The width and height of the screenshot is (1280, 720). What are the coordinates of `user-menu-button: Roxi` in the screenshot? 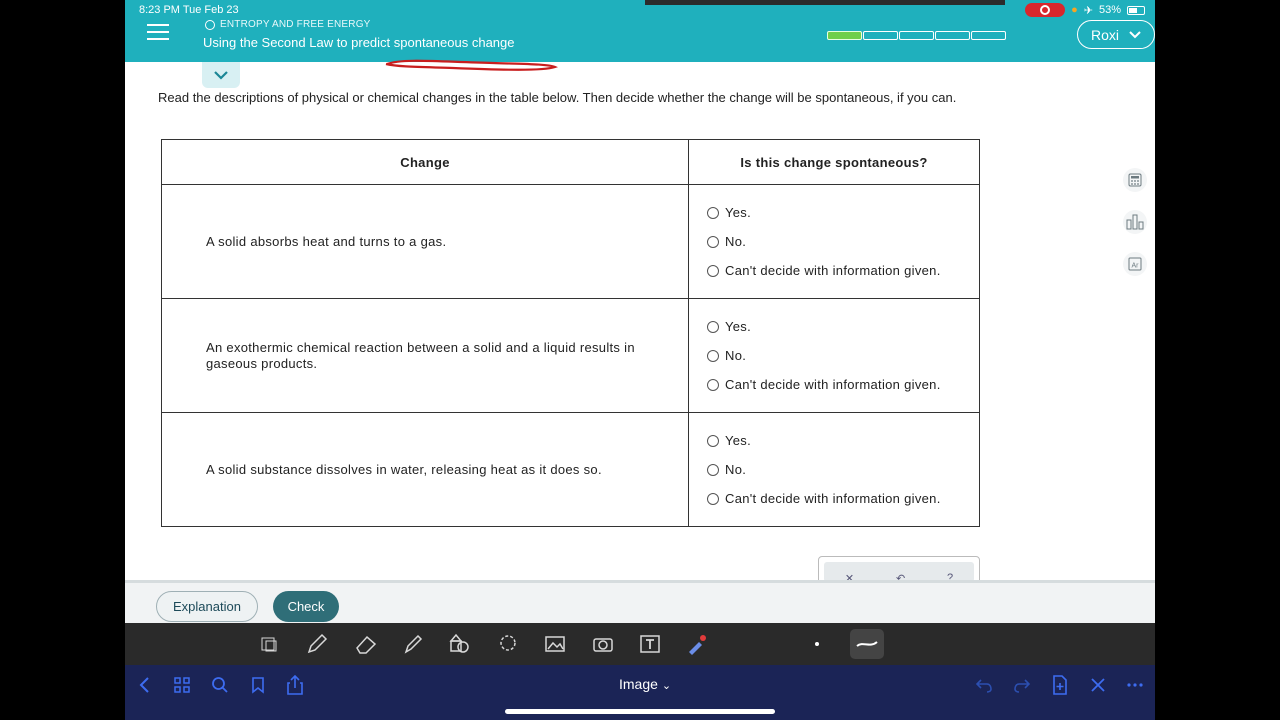 It's located at (1116, 34).